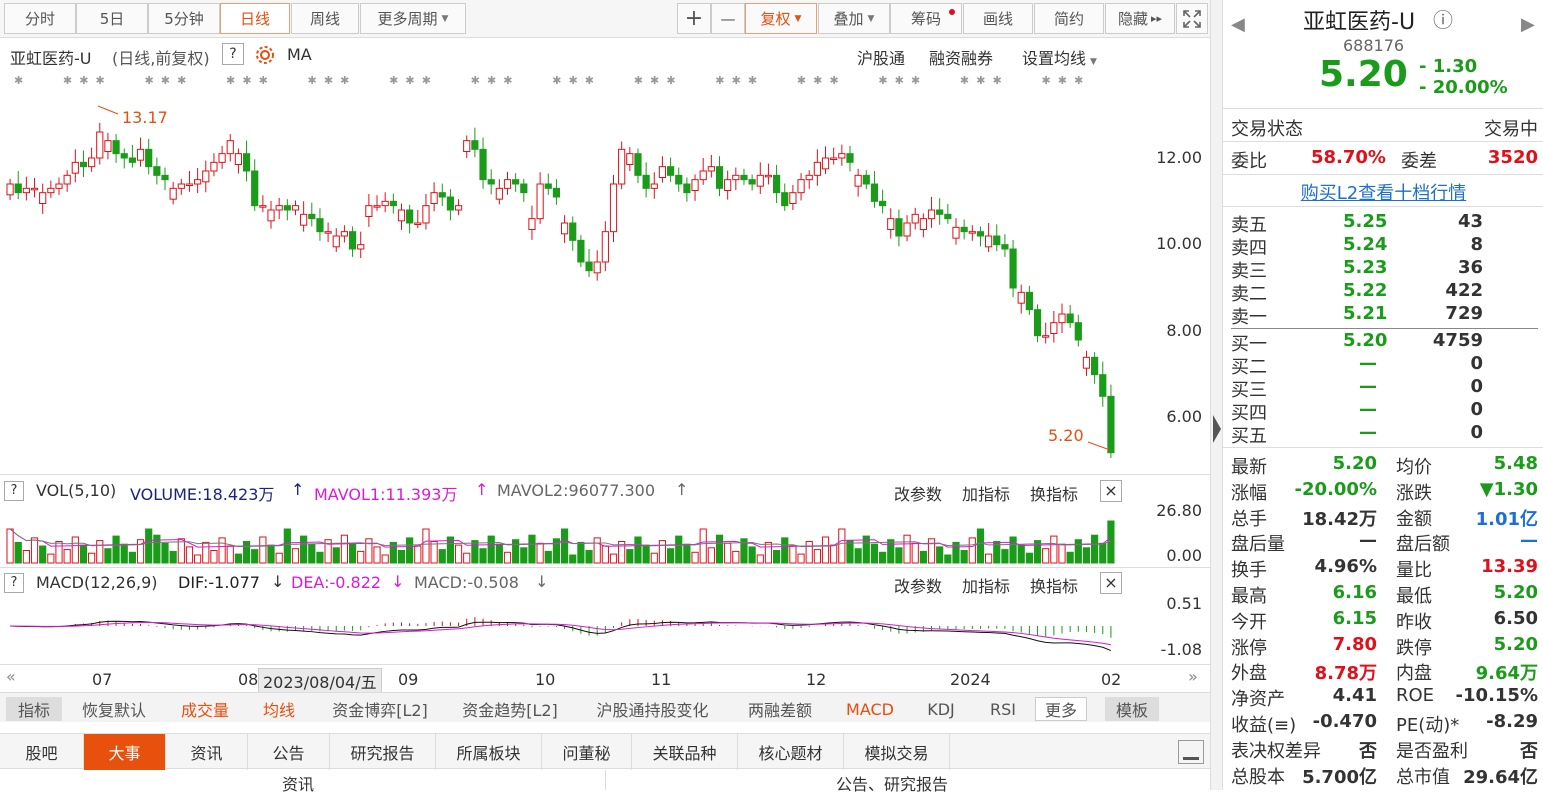  What do you see at coordinates (1384, 434) in the screenshot?
I see `bid-level-5: 买五 —0` at bounding box center [1384, 434].